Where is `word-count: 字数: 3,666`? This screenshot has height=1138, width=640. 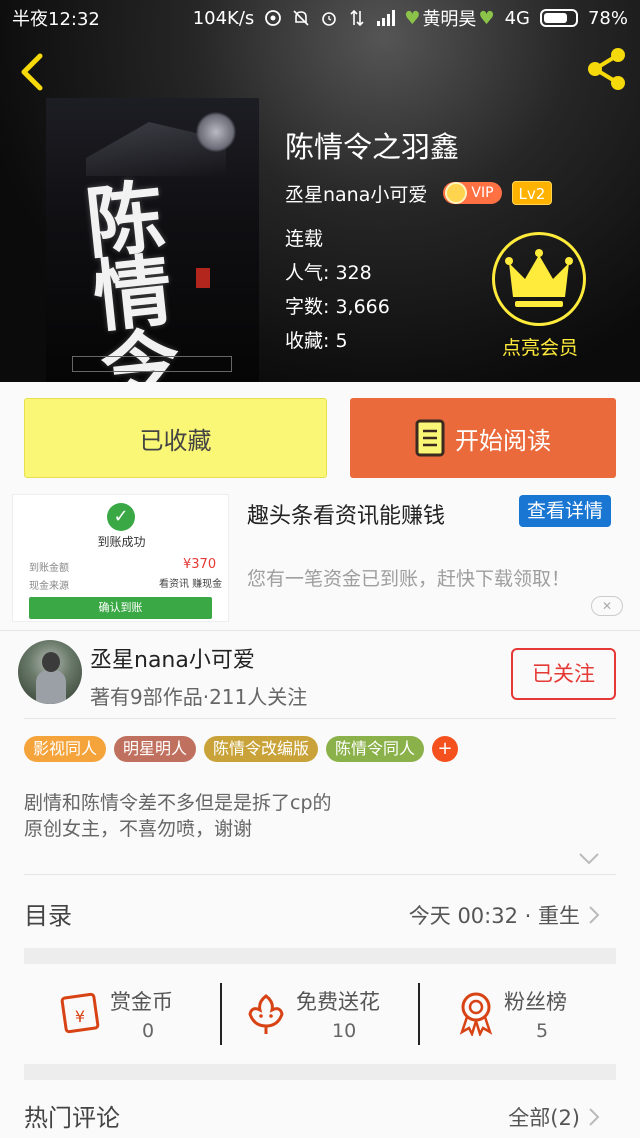
word-count: 字数: 3,666 is located at coordinates (337, 307).